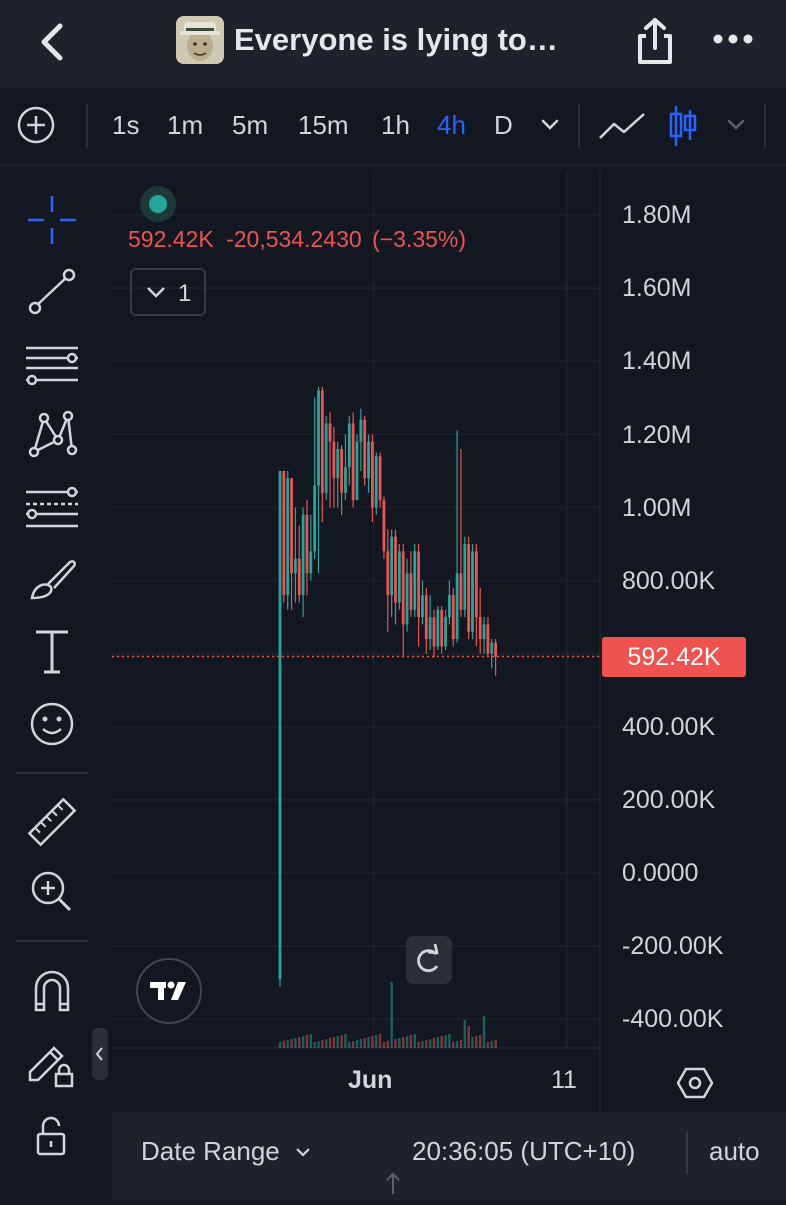 The width and height of the screenshot is (786, 1205). Describe the element at coordinates (169, 991) in the screenshot. I see `tradingview-logo` at that location.